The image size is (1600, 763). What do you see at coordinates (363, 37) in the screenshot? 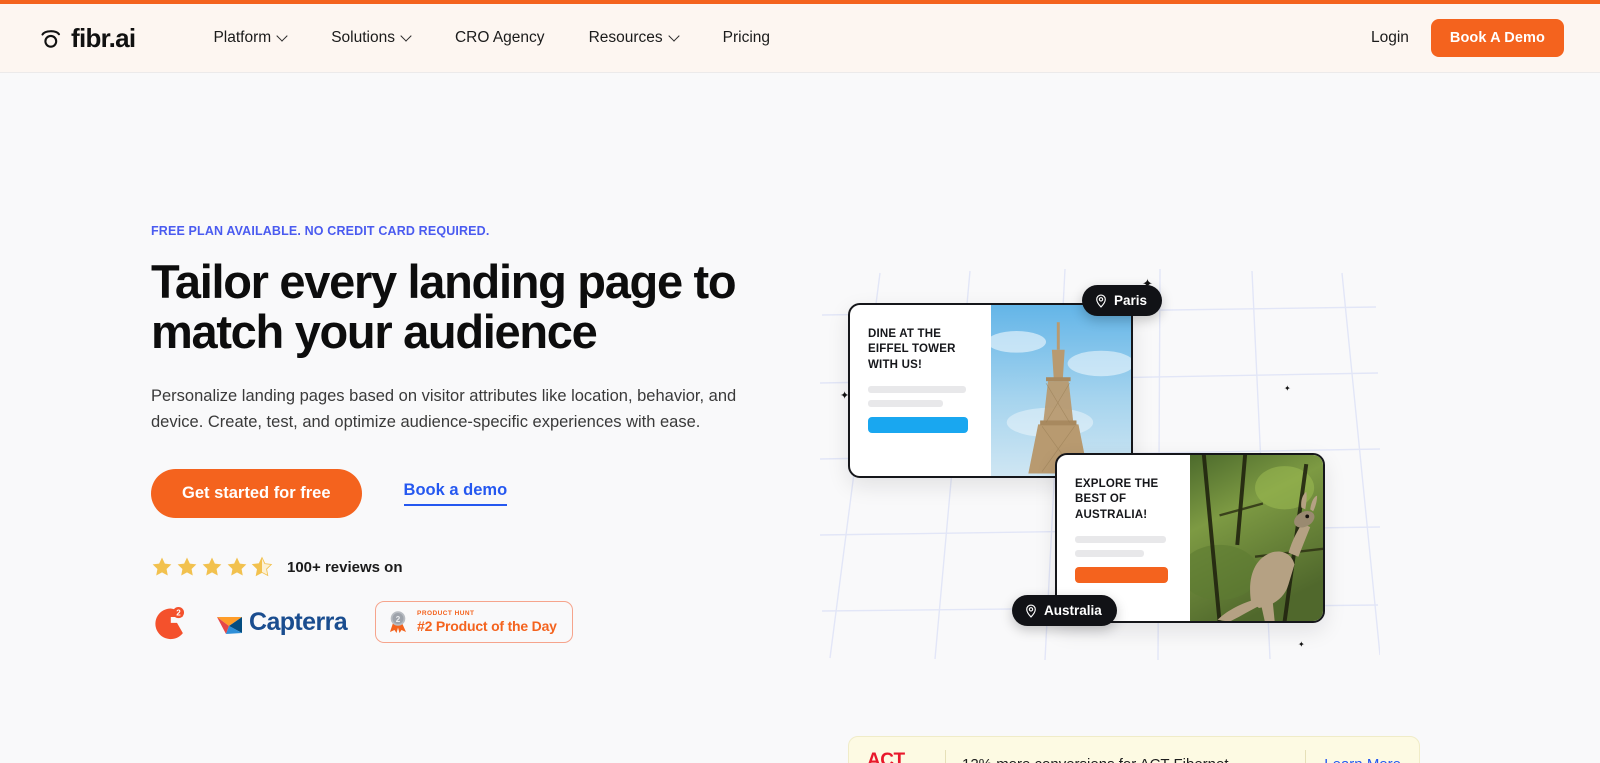
I see `nav-label: Solutions` at bounding box center [363, 37].